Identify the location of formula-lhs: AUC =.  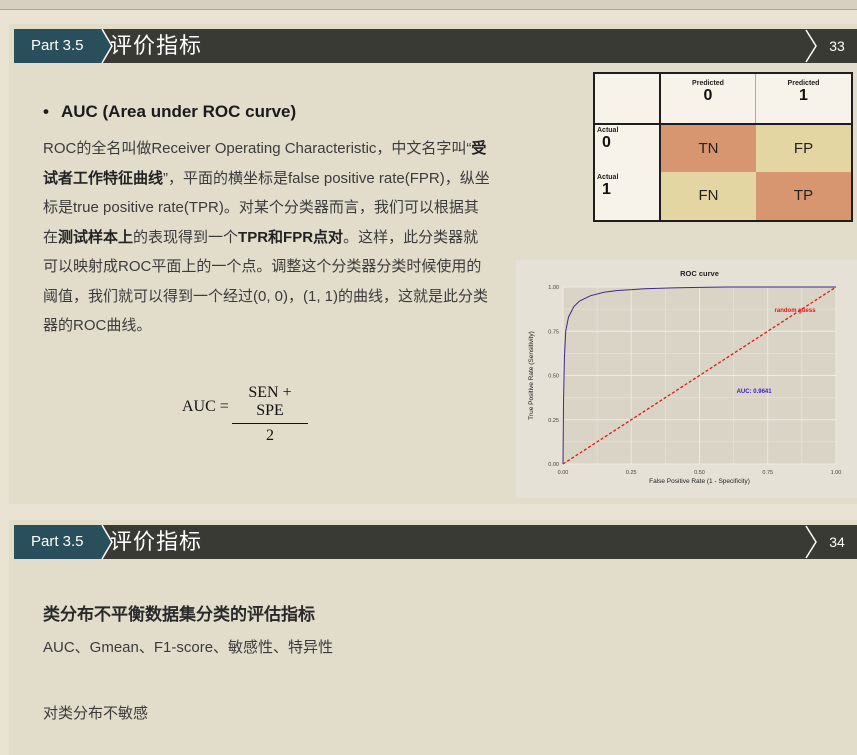
(205, 406).